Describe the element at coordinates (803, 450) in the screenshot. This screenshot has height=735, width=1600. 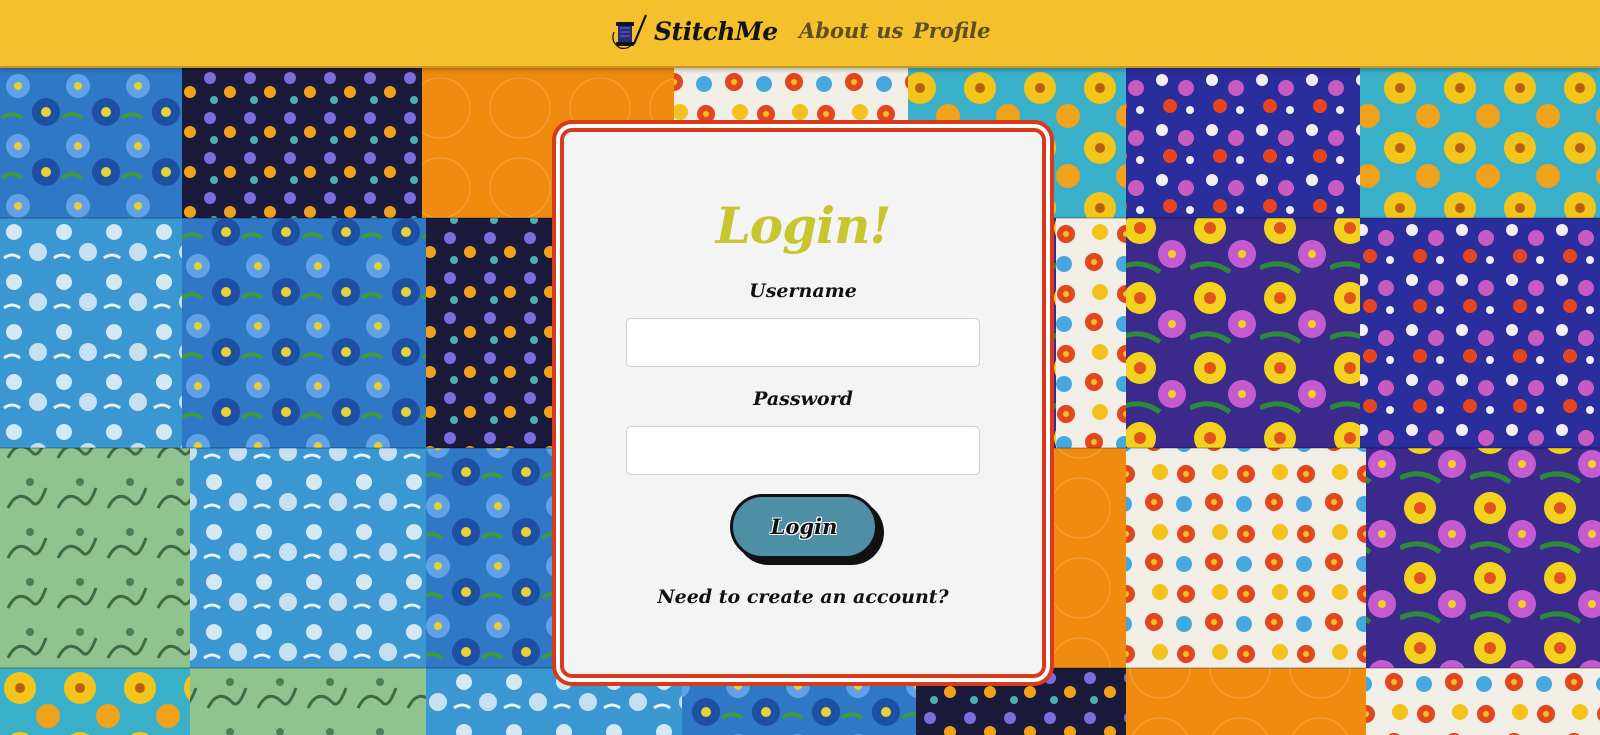
I see `password-input` at that location.